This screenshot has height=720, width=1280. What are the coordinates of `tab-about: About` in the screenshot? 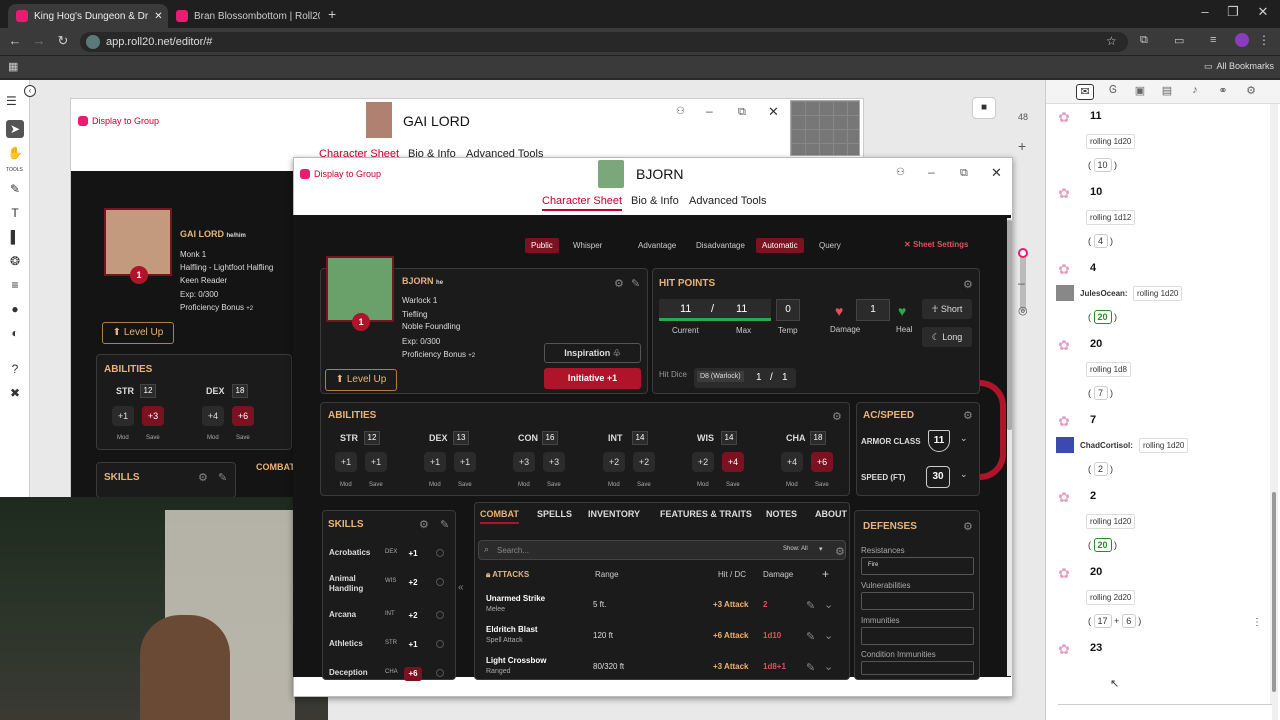 It's located at (831, 514).